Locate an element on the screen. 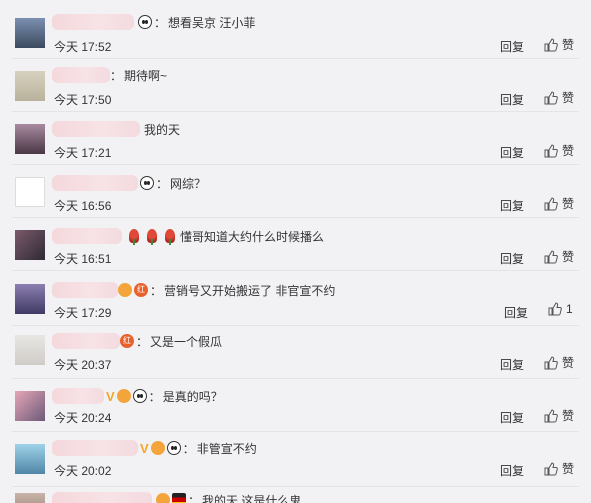  comment-text: 红 ：又是一个假瓜 is located at coordinates (171, 341).